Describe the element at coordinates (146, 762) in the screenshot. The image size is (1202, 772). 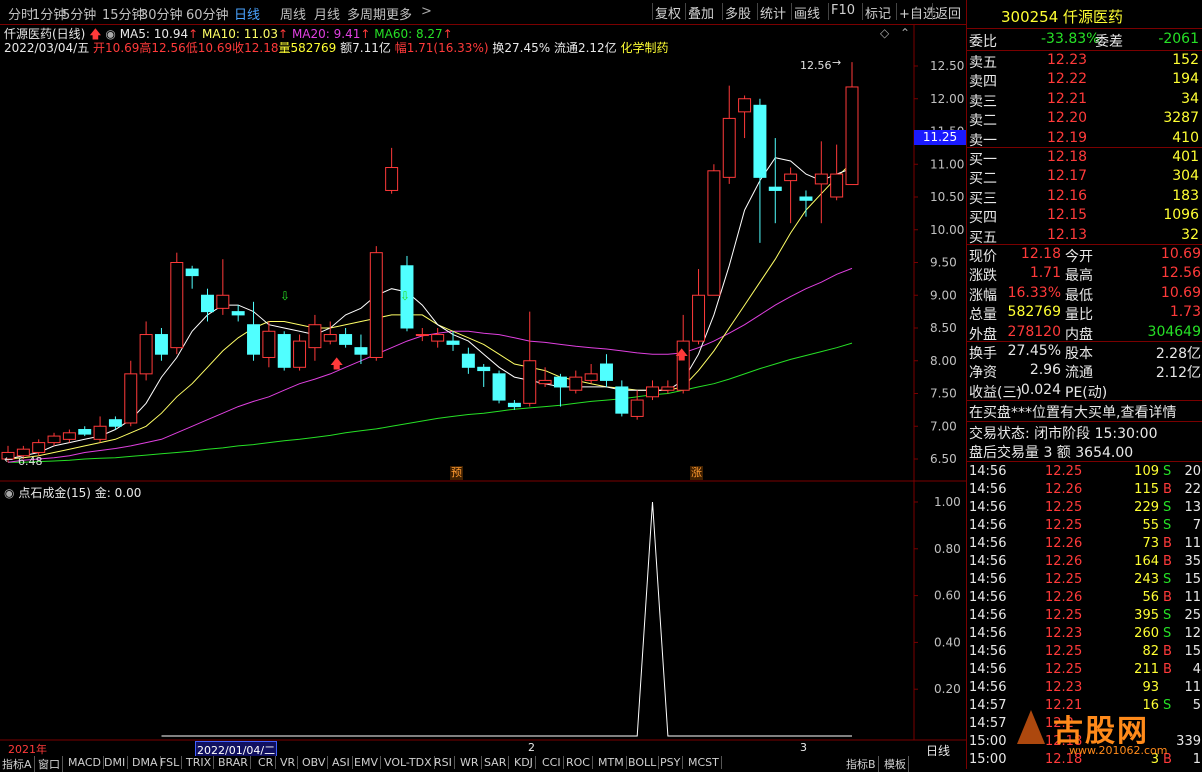
I see `indicator-tab: DMA` at that location.